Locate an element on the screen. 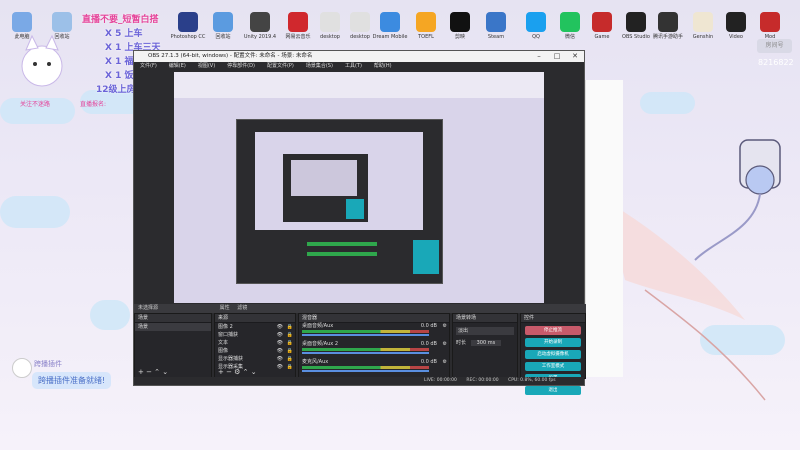  cloud-decoration is located at coordinates (35, 212).